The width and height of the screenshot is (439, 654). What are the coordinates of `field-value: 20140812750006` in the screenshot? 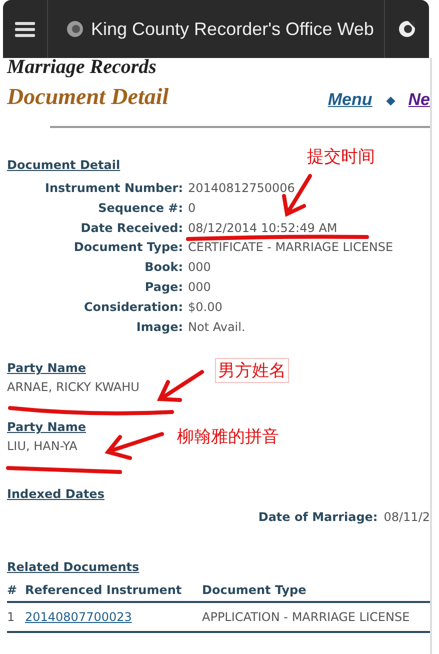 It's located at (242, 188).